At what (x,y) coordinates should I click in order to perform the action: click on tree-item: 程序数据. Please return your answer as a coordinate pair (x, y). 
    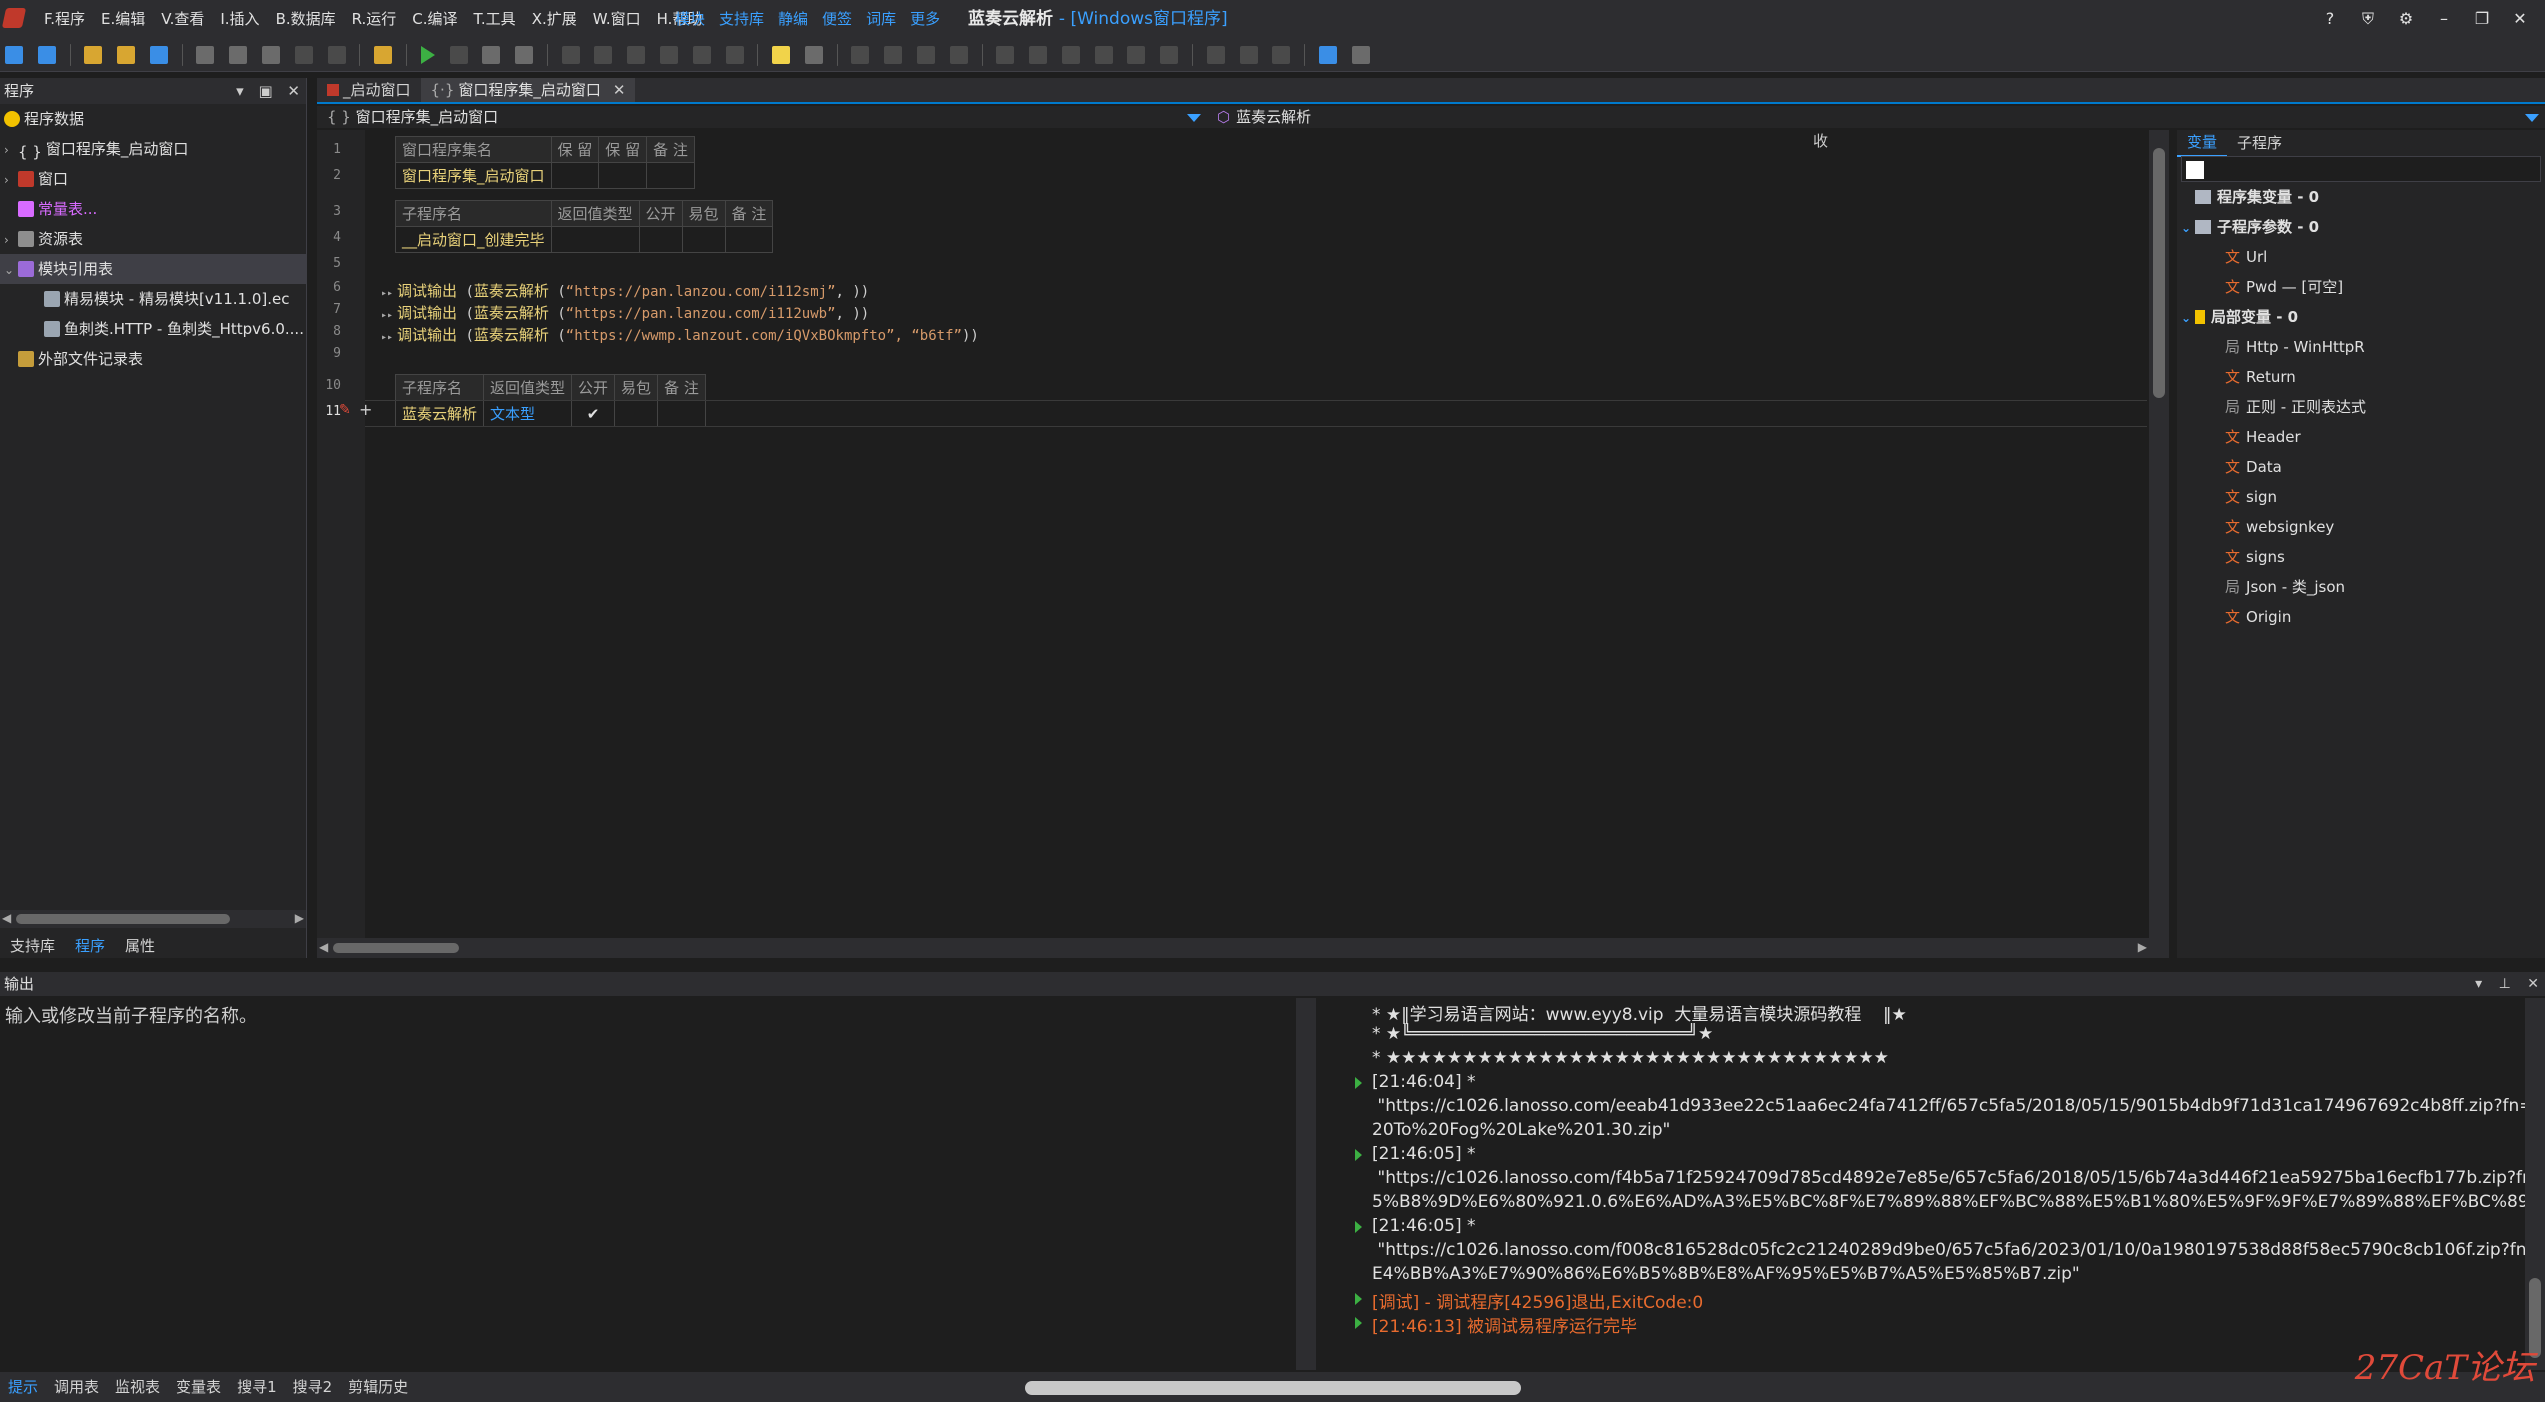
    Looking at the image, I should click on (153, 119).